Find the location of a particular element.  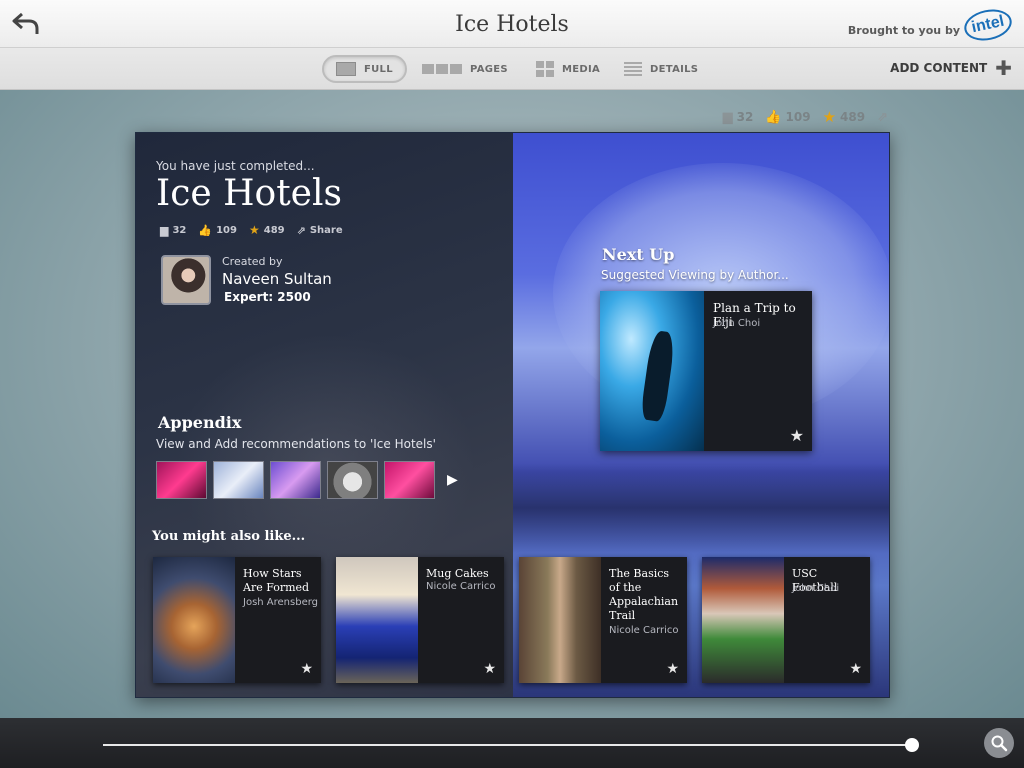

share-button: ⇗ Share is located at coordinates (320, 230).